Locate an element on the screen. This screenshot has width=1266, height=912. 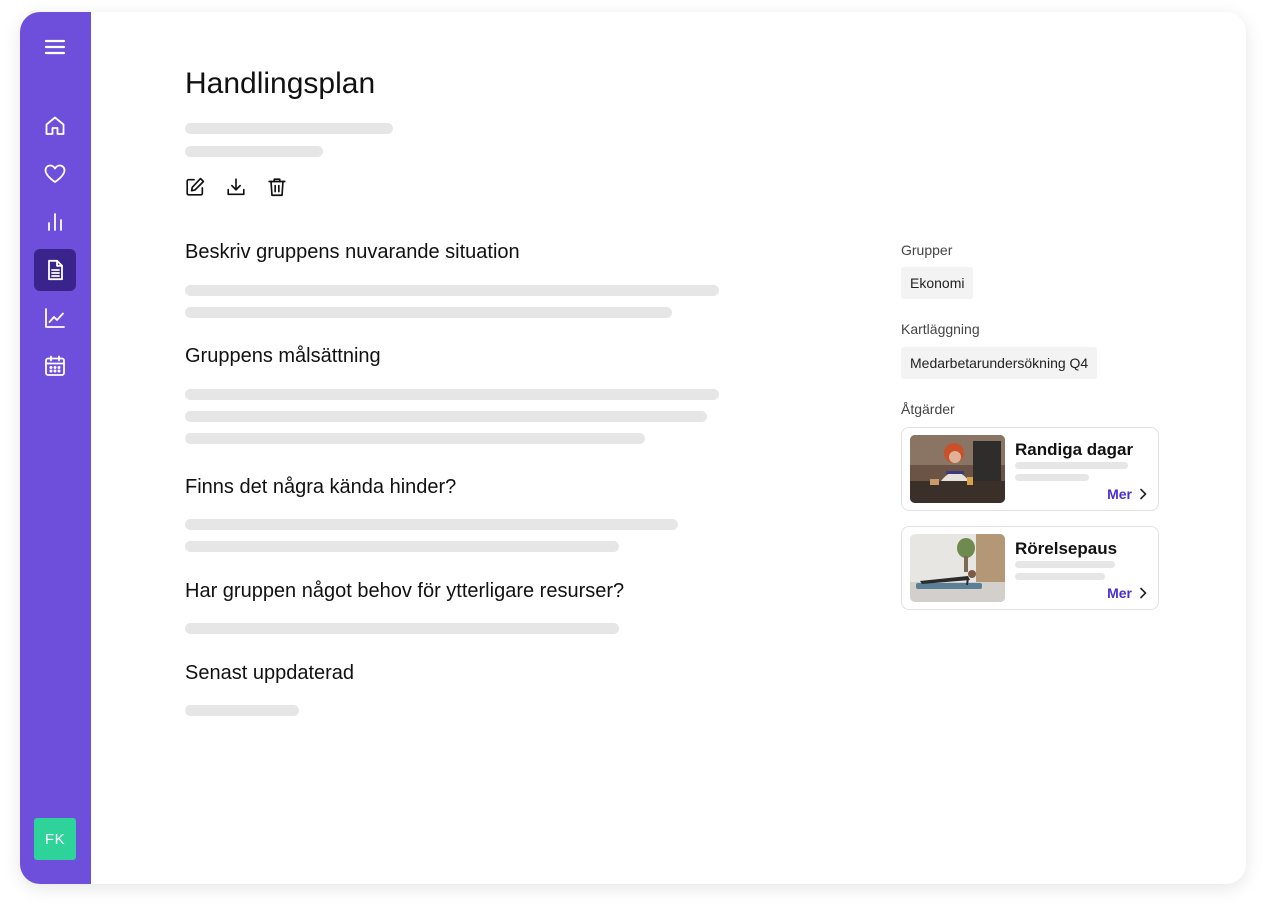
edit-button is located at coordinates (196, 188).